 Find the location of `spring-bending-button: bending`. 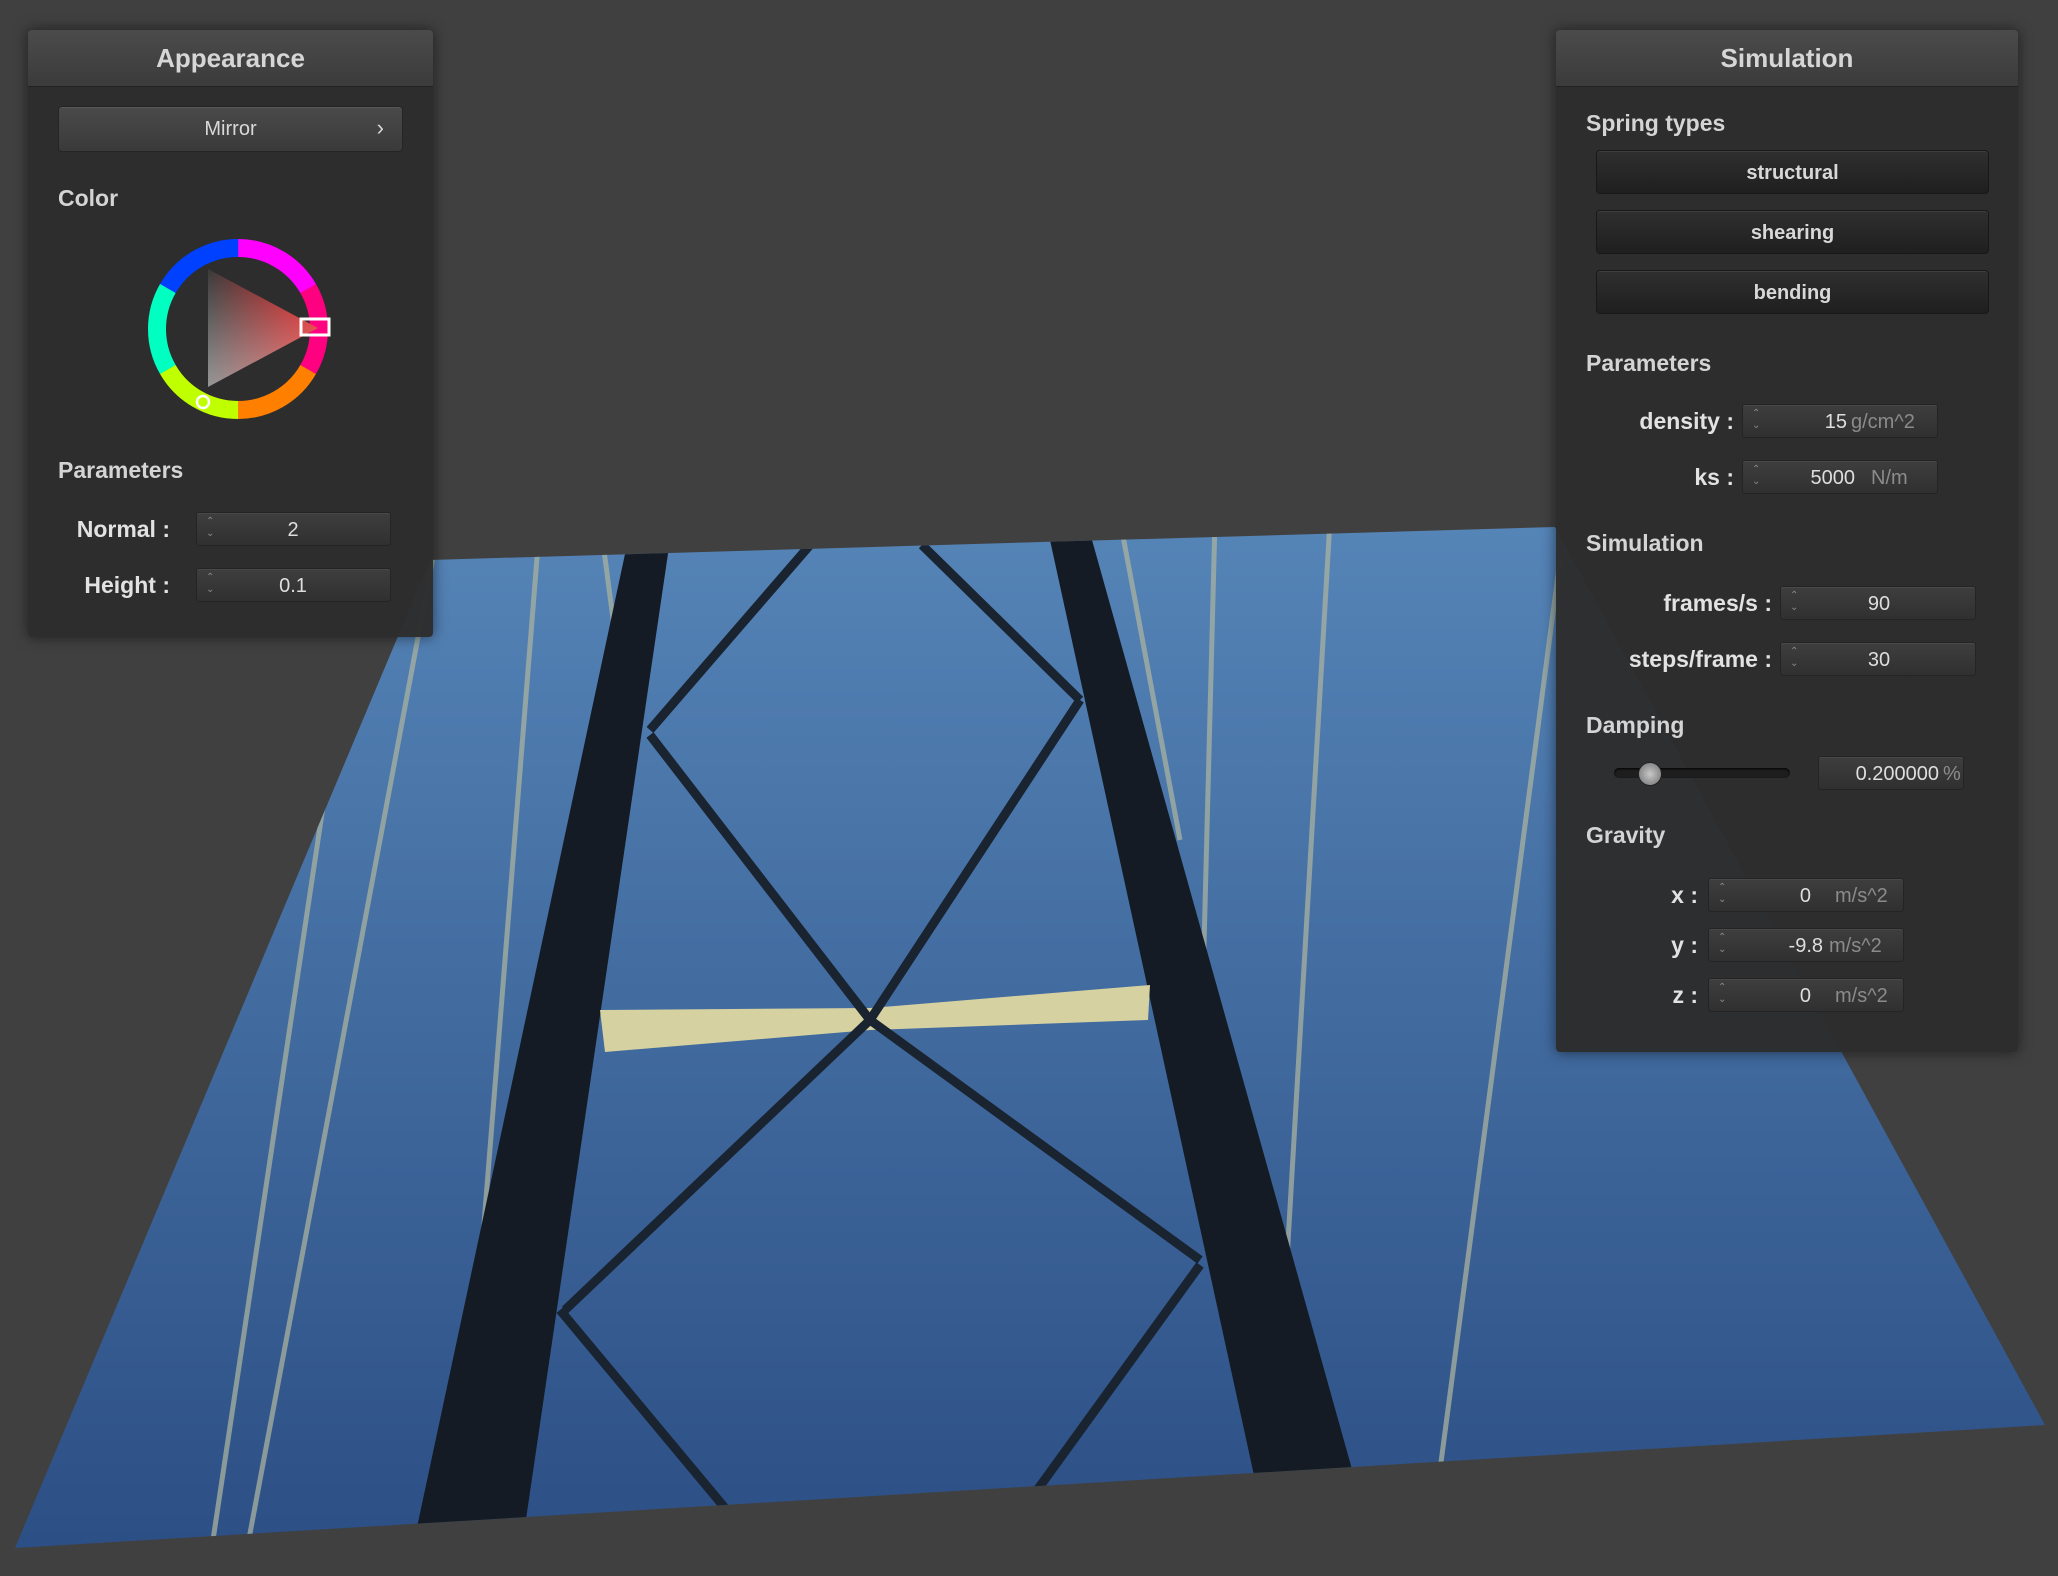

spring-bending-button: bending is located at coordinates (1792, 292).